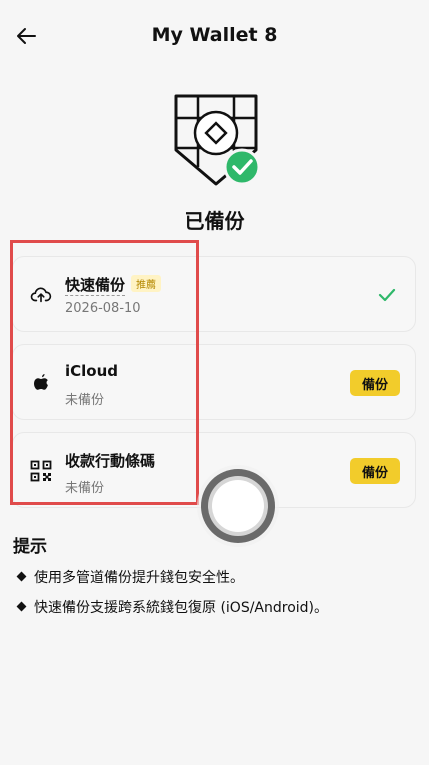 This screenshot has height=765, width=429. Describe the element at coordinates (214, 294) in the screenshot. I see `option-quick-backup: 快速備份 推薦 2026-08-10` at that location.